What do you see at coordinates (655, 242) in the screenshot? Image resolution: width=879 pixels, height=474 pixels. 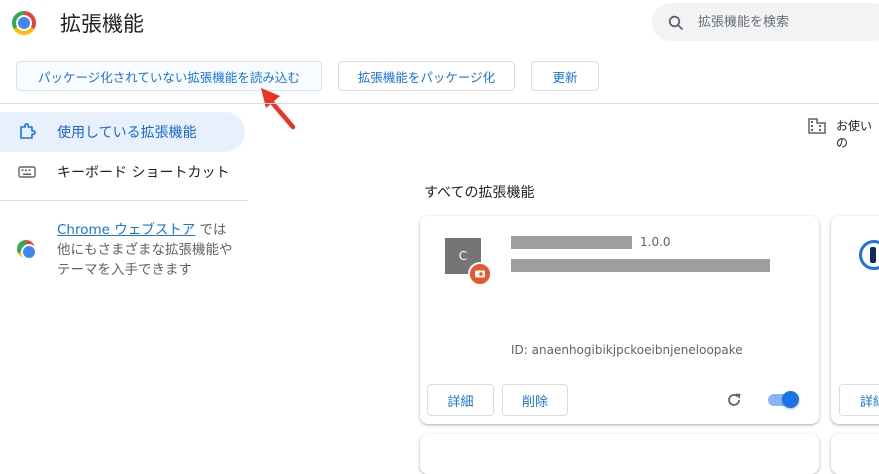 I see `extension-version: 1.0.0` at bounding box center [655, 242].